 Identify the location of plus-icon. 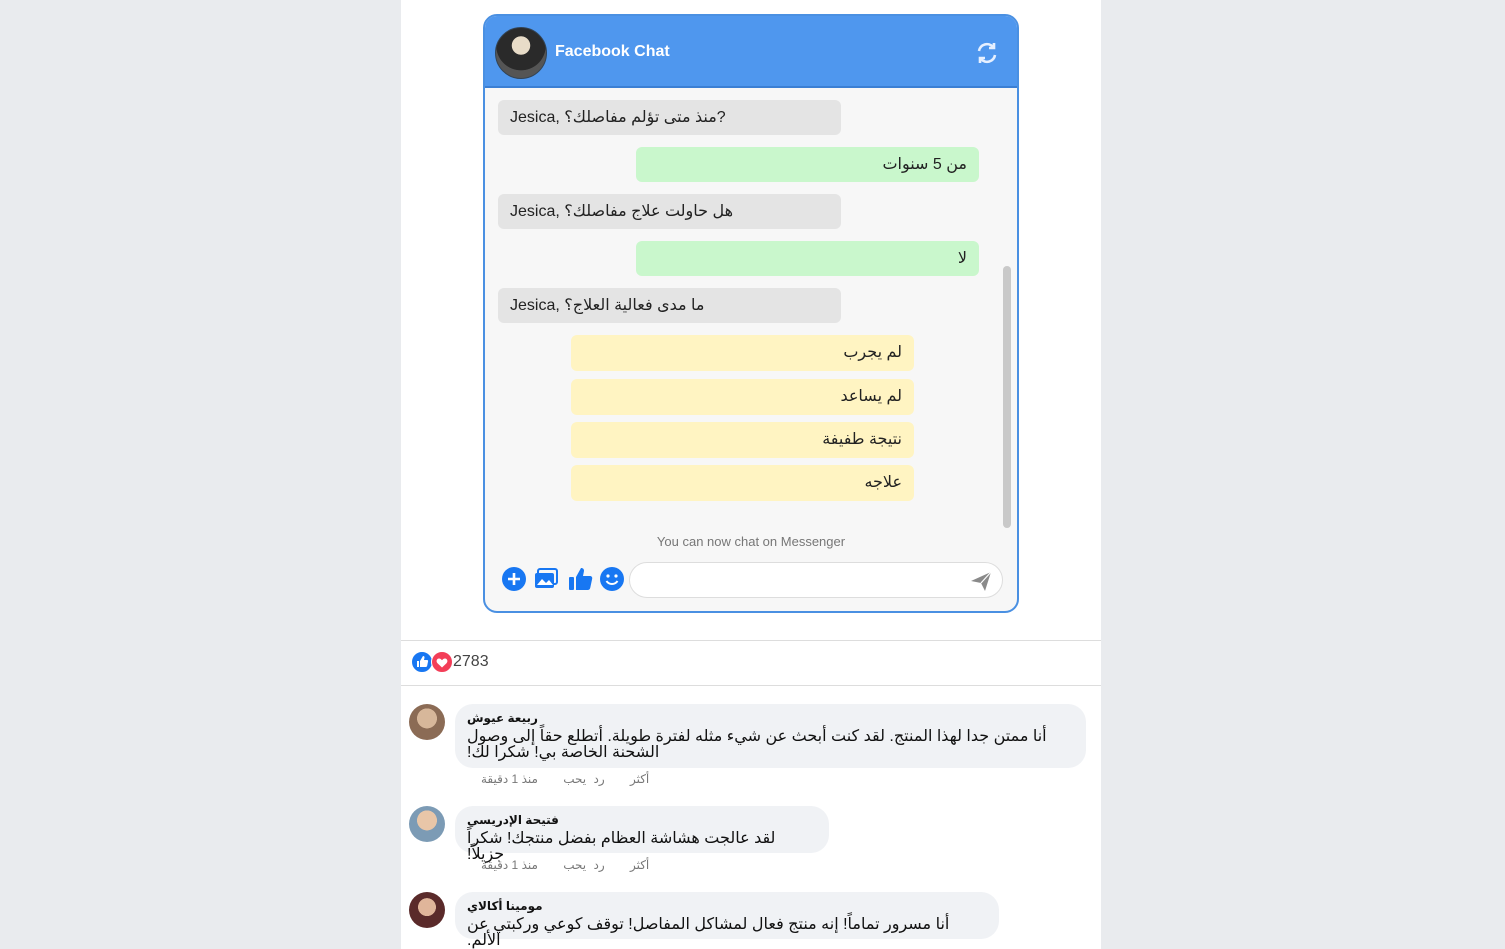
(514, 579).